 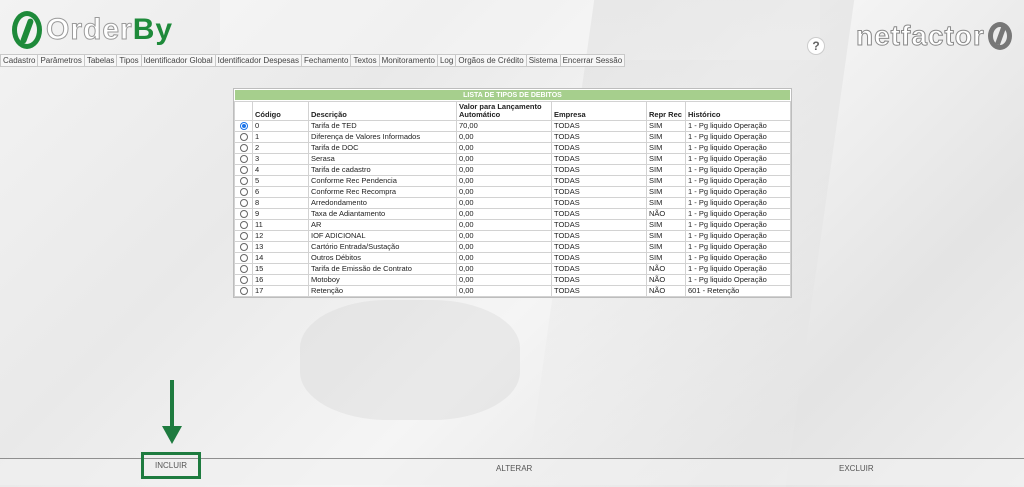 What do you see at coordinates (446, 60) in the screenshot?
I see `menu-item-log: Log` at bounding box center [446, 60].